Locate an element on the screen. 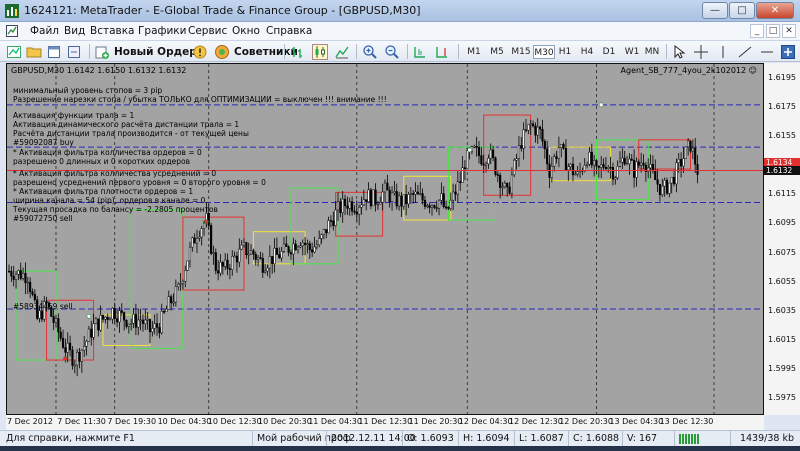 Image resolution: width=800 pixels, height=451 pixels. zoom-out-button is located at coordinates (392, 51).